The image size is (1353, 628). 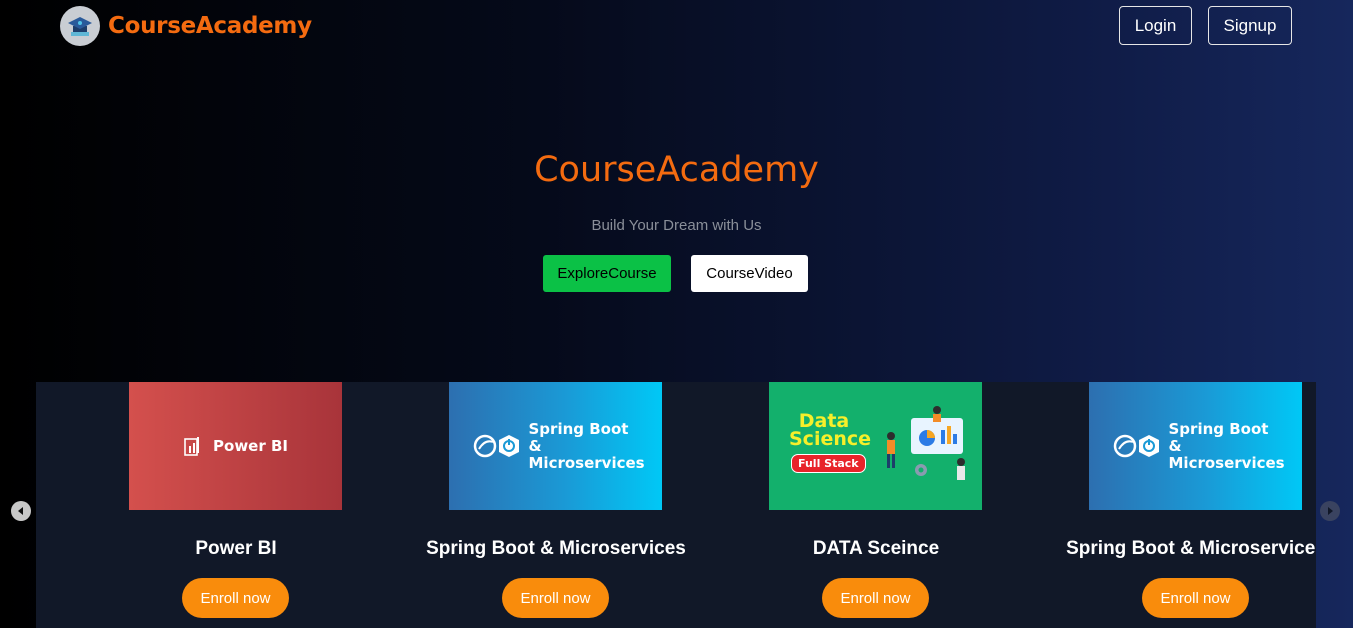 I want to click on signup-button: Signup, so click(x=1250, y=25).